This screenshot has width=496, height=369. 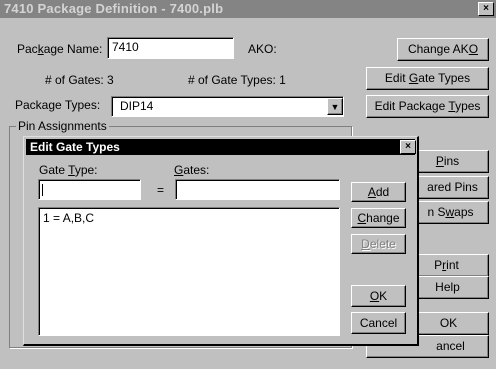 What do you see at coordinates (68, 170) in the screenshot?
I see `gate-type-label: Gate Type:` at bounding box center [68, 170].